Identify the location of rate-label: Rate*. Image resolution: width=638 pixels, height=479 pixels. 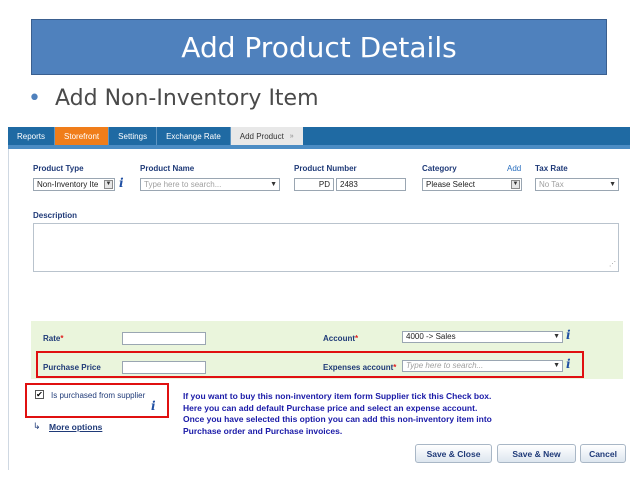
(53, 338).